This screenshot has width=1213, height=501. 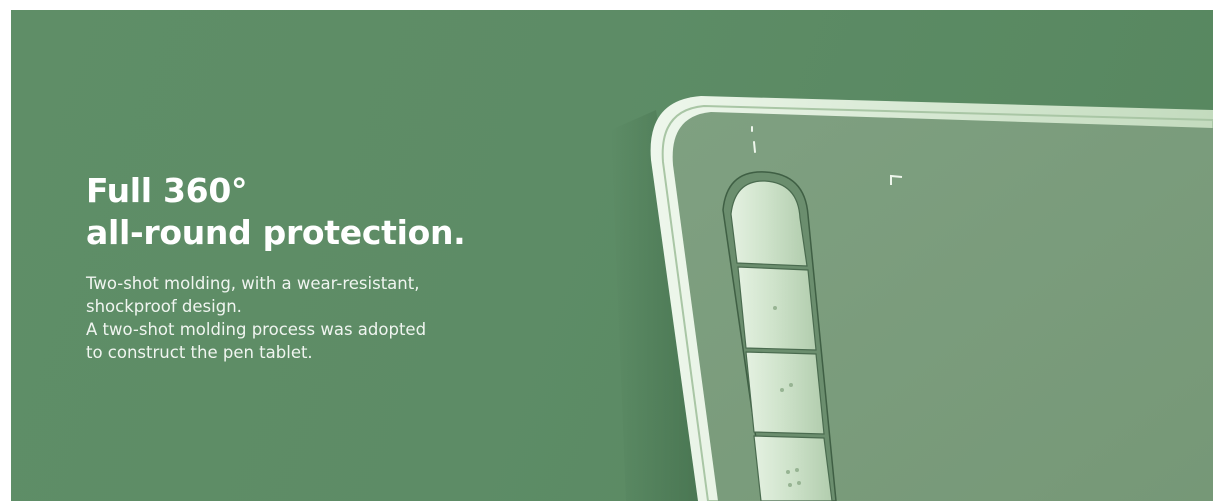 I want to click on description-line-3: A two-shot molding process was adopted, so click(x=256, y=329).